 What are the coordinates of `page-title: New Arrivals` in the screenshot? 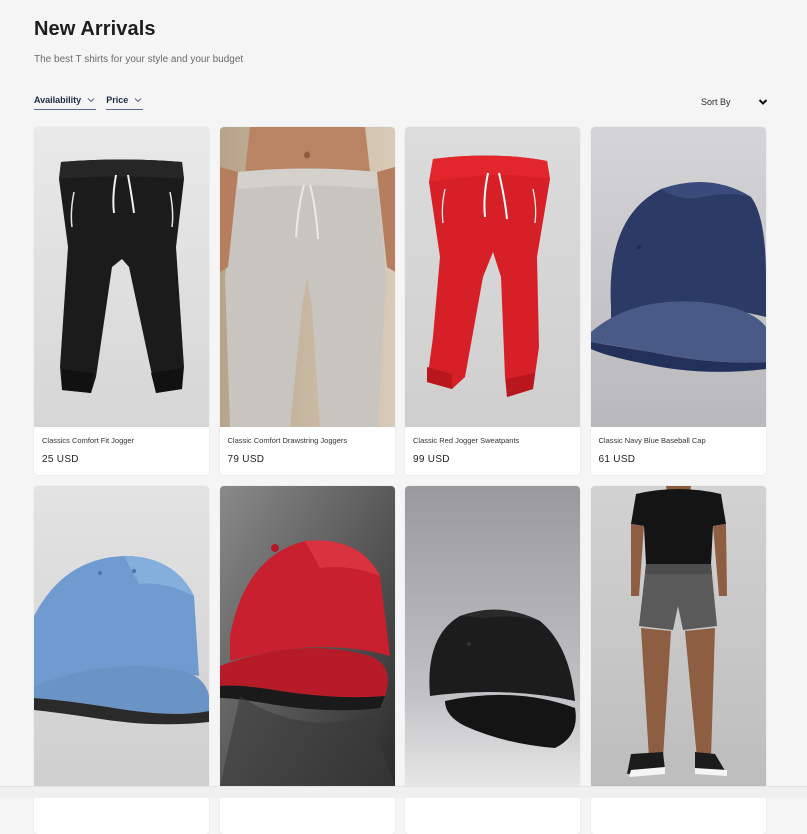 It's located at (95, 29).